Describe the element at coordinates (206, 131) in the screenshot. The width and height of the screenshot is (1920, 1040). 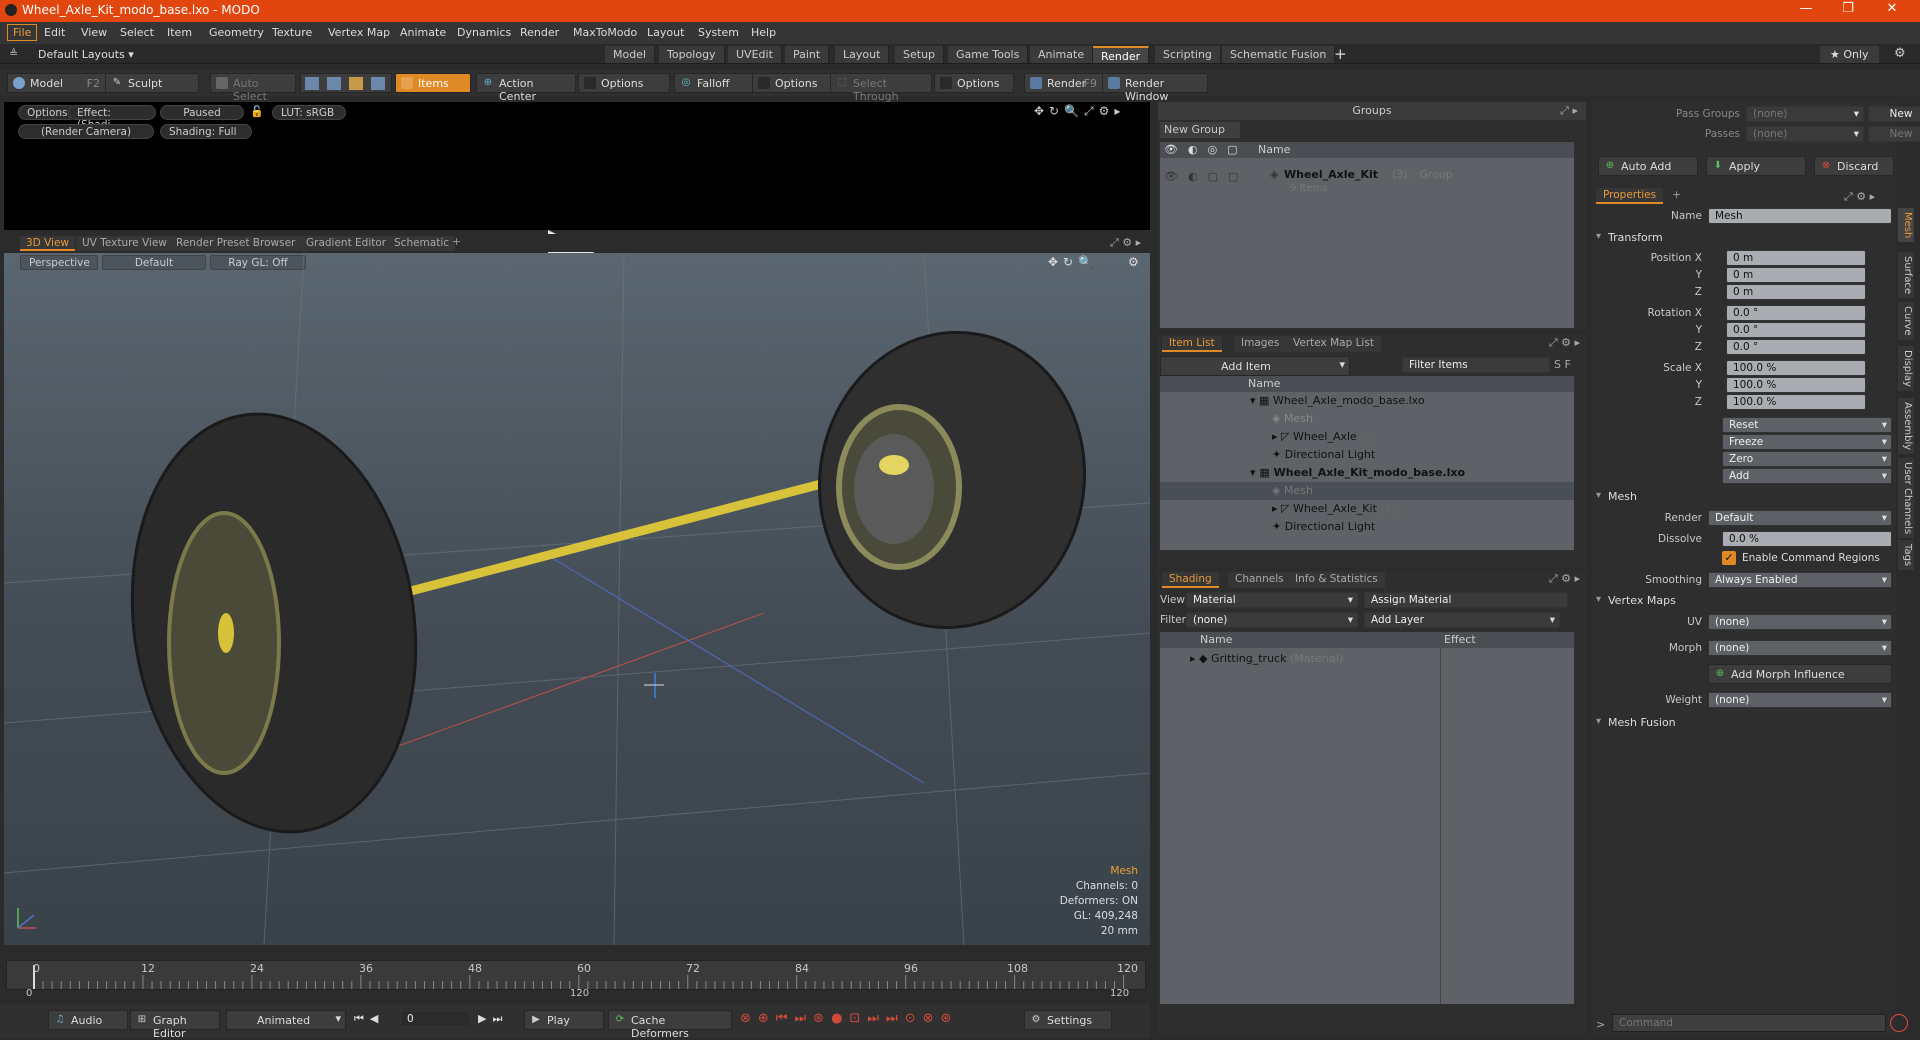
I see `shading-dropdown: Shading: Full` at that location.